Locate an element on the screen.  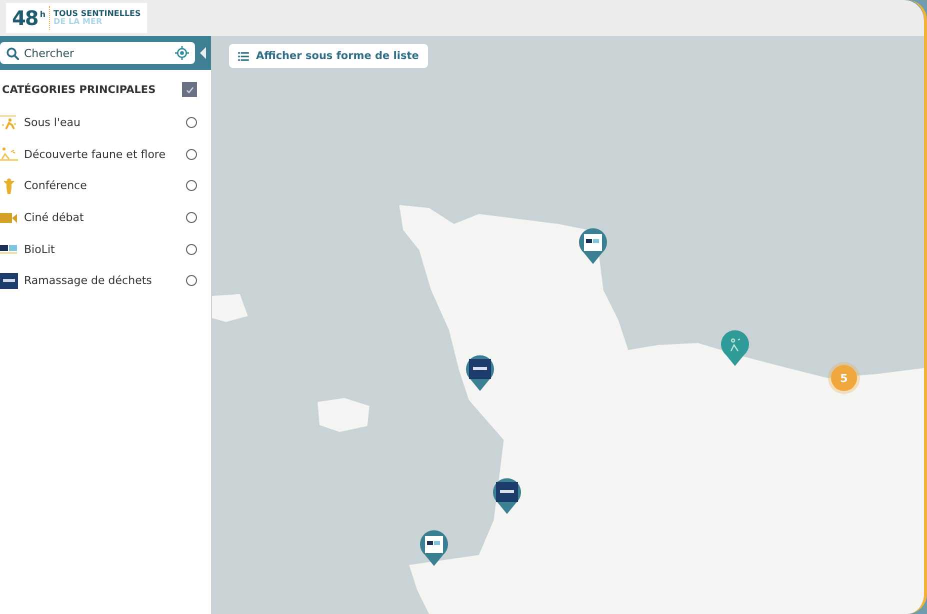
list-view-button: Afficher sous forme de liste is located at coordinates (328, 56).